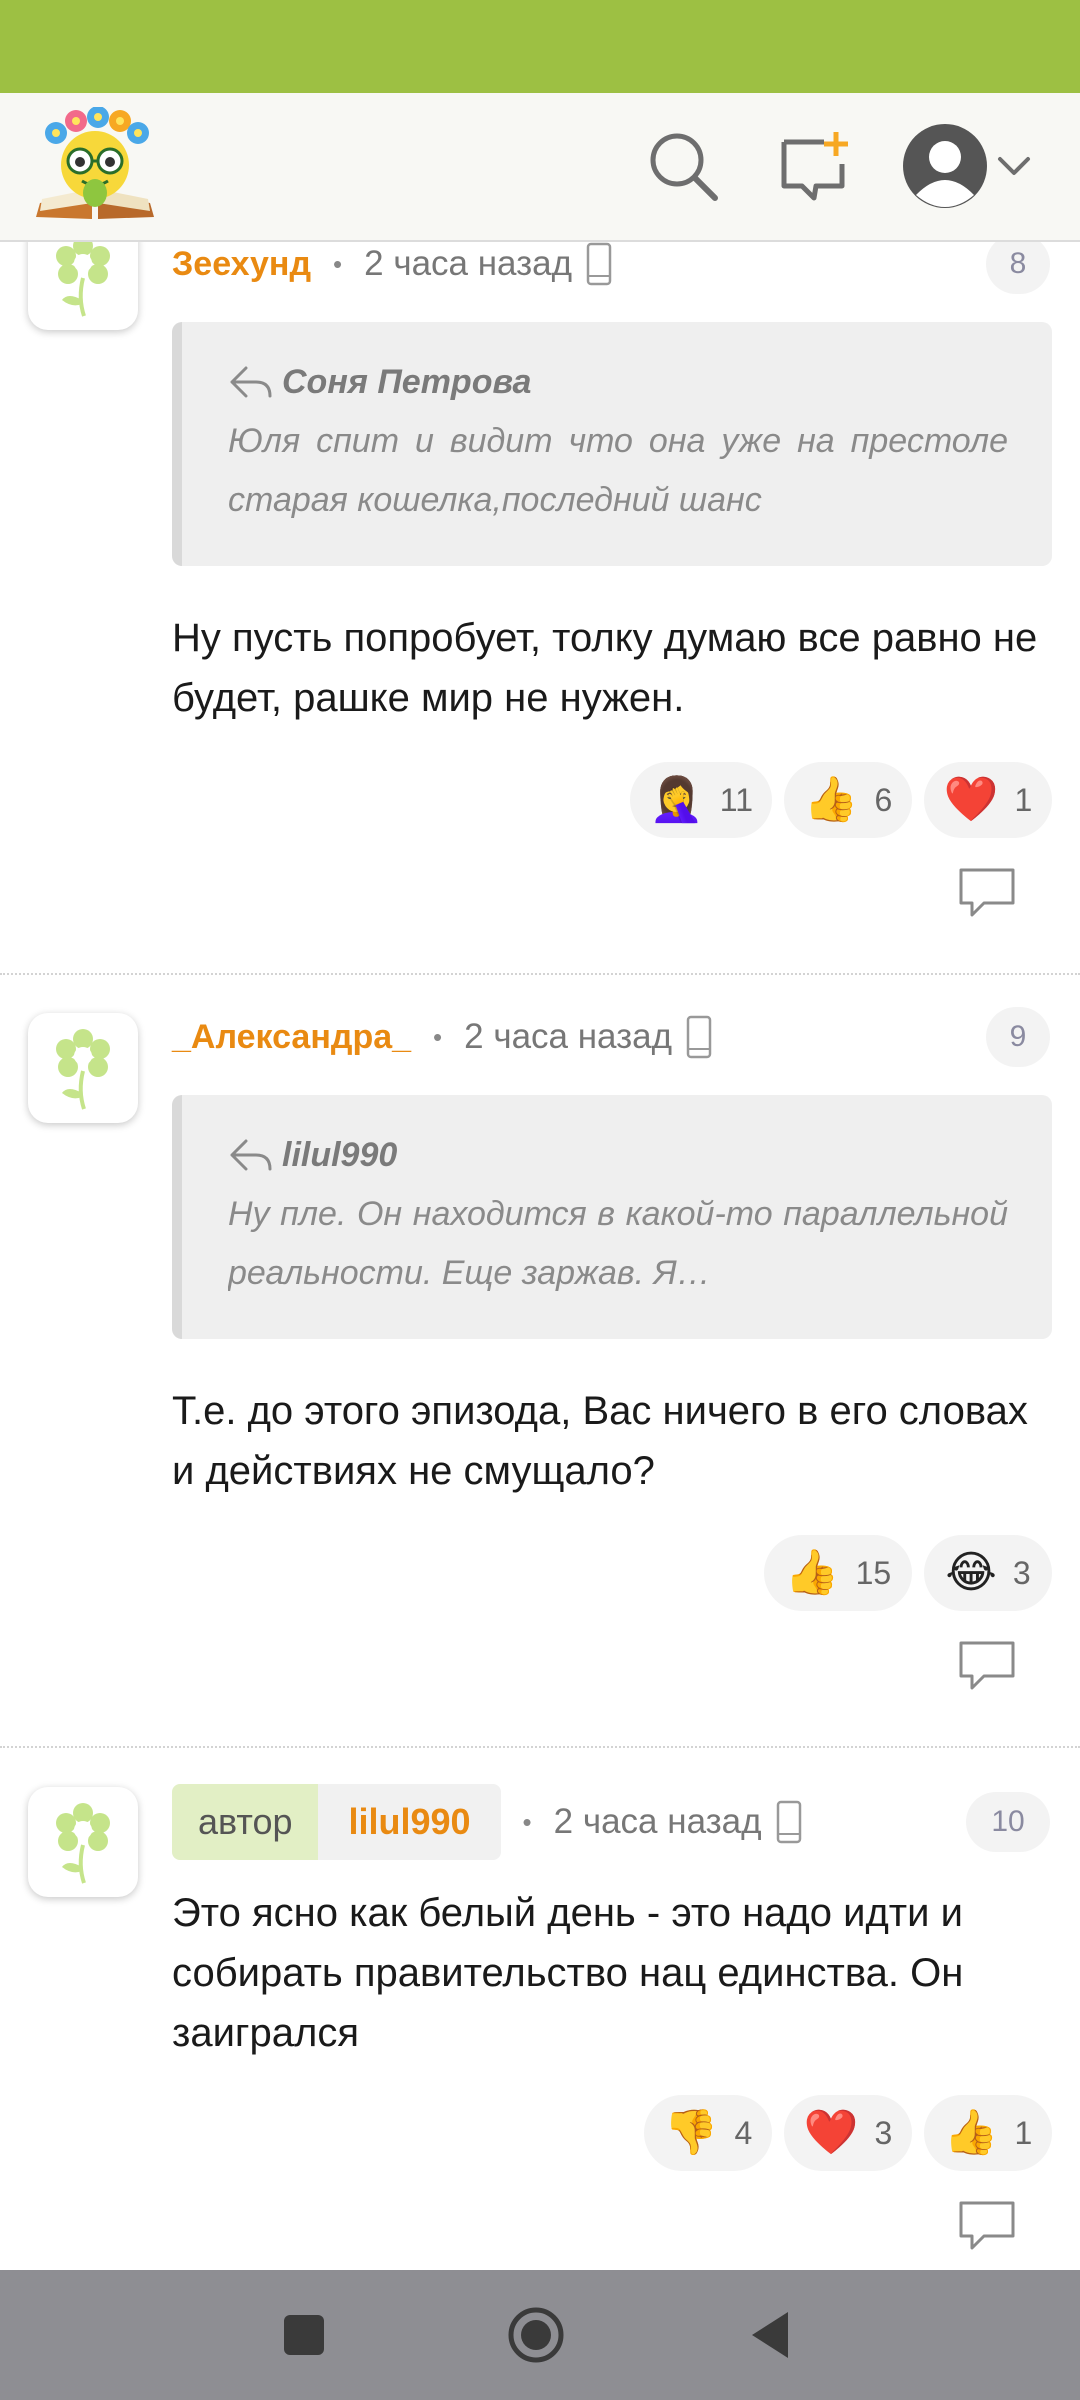 The width and height of the screenshot is (1080, 2400). Describe the element at coordinates (1018, 1037) in the screenshot. I see `comment-number: 9` at that location.